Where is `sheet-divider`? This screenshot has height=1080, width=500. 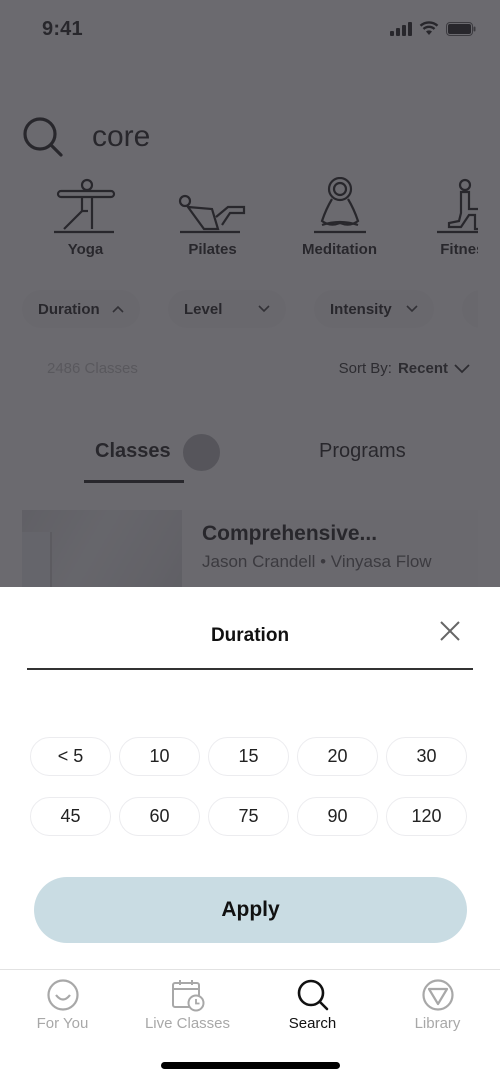
sheet-divider is located at coordinates (250, 669).